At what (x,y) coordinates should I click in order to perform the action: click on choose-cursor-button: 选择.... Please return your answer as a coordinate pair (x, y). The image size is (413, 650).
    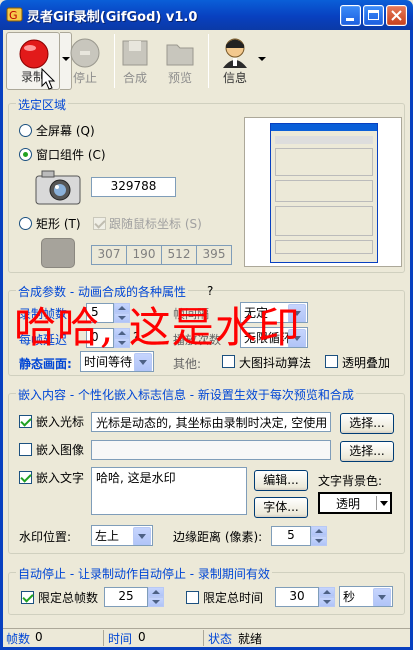
    Looking at the image, I should click on (367, 423).